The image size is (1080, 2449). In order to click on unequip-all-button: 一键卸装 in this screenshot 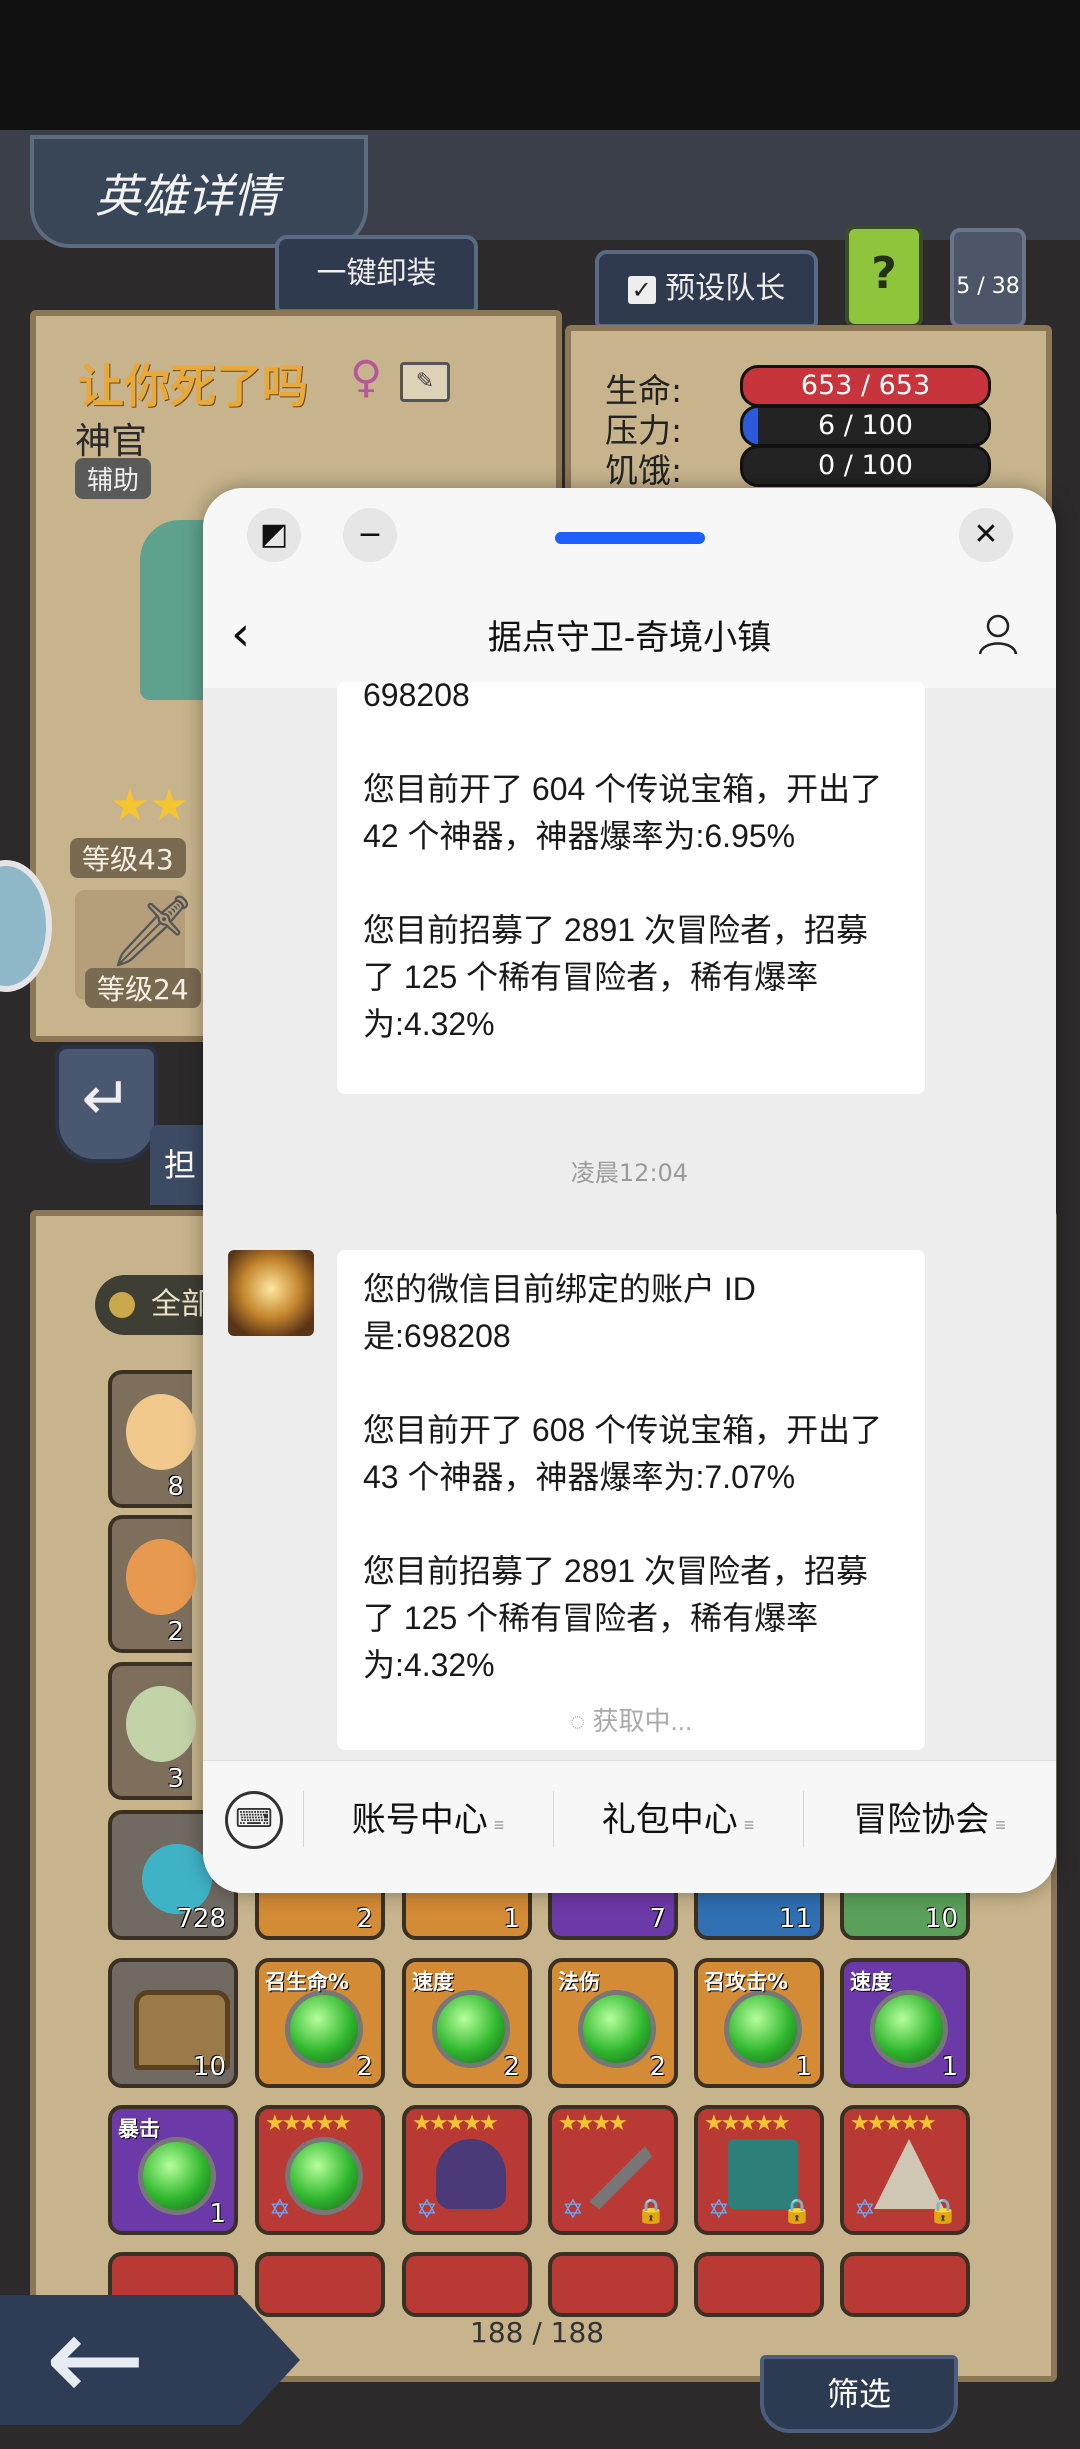, I will do `click(376, 274)`.